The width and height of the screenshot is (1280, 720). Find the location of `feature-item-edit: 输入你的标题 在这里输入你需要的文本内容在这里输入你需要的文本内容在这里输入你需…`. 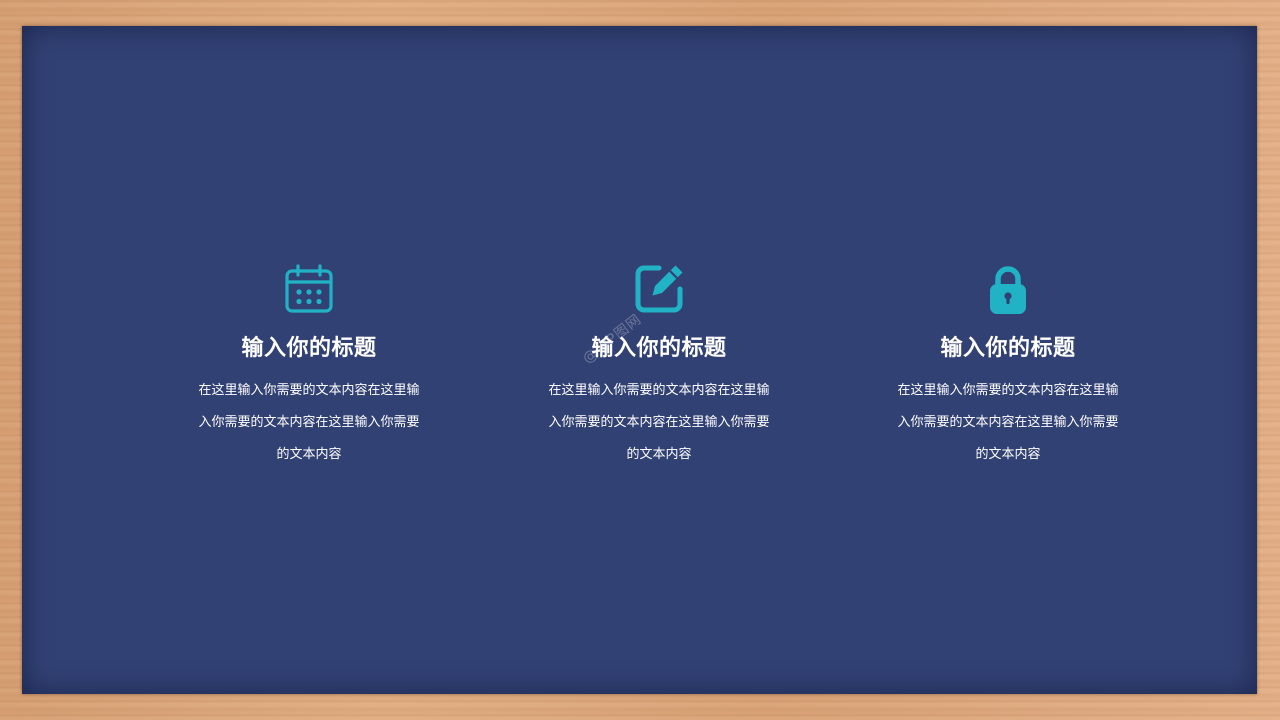

feature-item-edit: 输入你的标题 在这里输入你需要的文本内容在这里输入你需要的文本内容在这里输入你需… is located at coordinates (659, 366).